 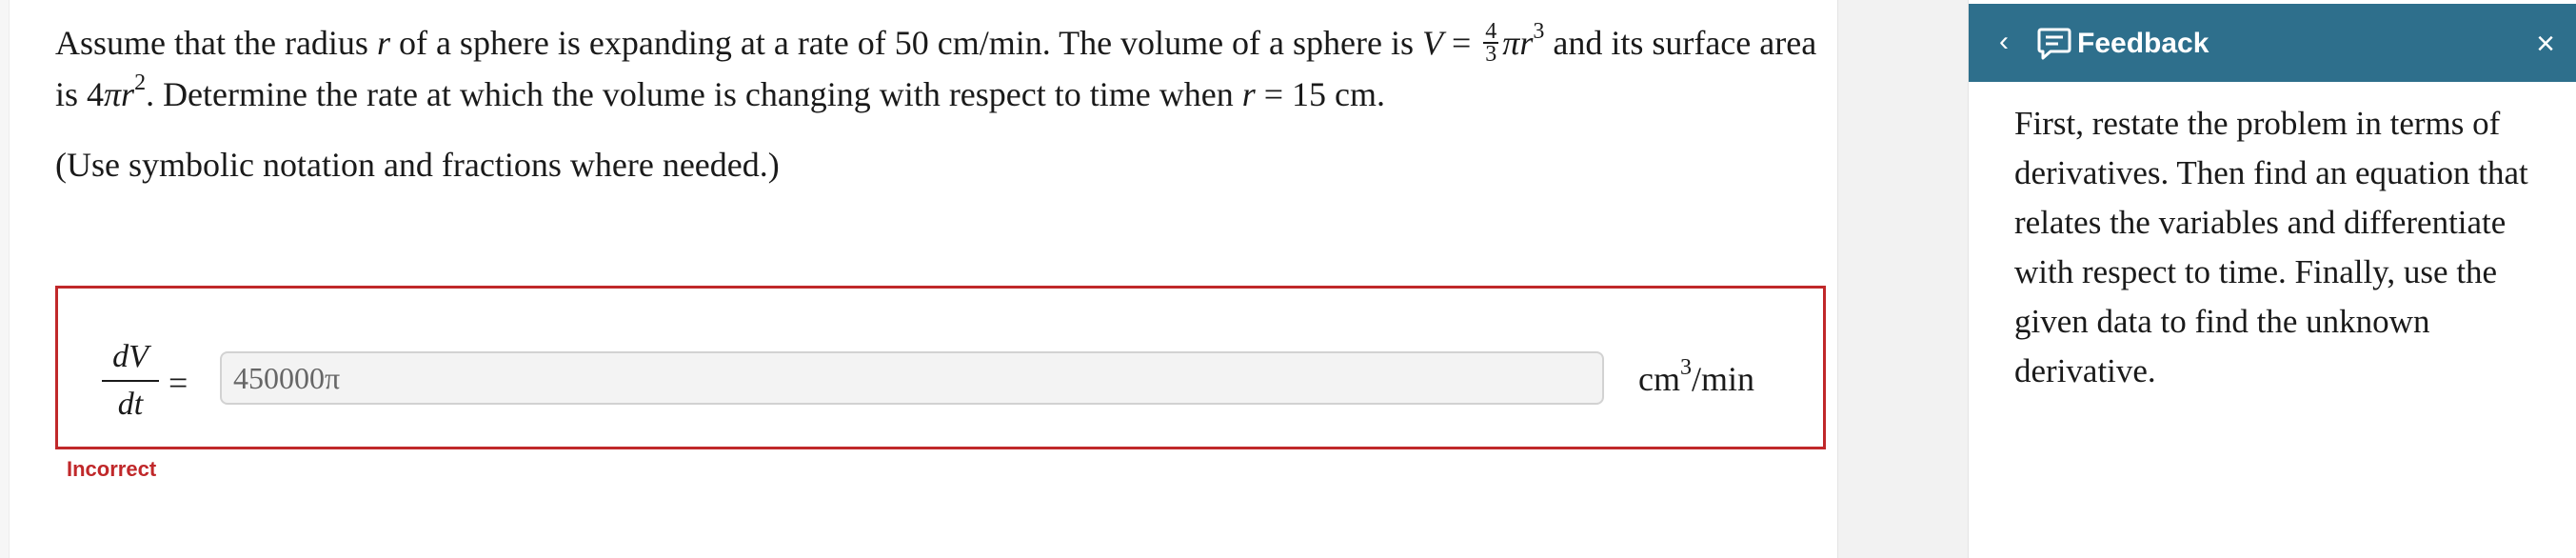 I want to click on units-label: cm3/min, so click(x=1696, y=376).